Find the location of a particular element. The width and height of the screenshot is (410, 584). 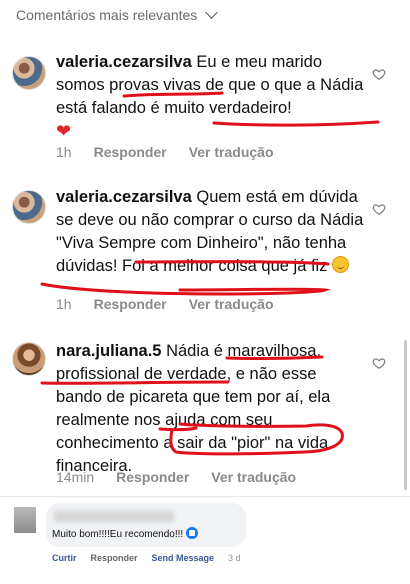

blurred-username is located at coordinates (114, 516).